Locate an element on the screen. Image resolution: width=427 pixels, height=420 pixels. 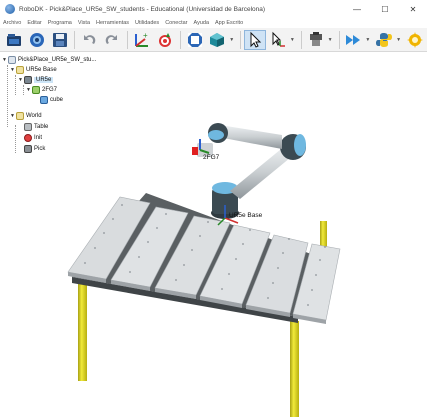
table-leg-front-left is located at coordinates (82, 332).